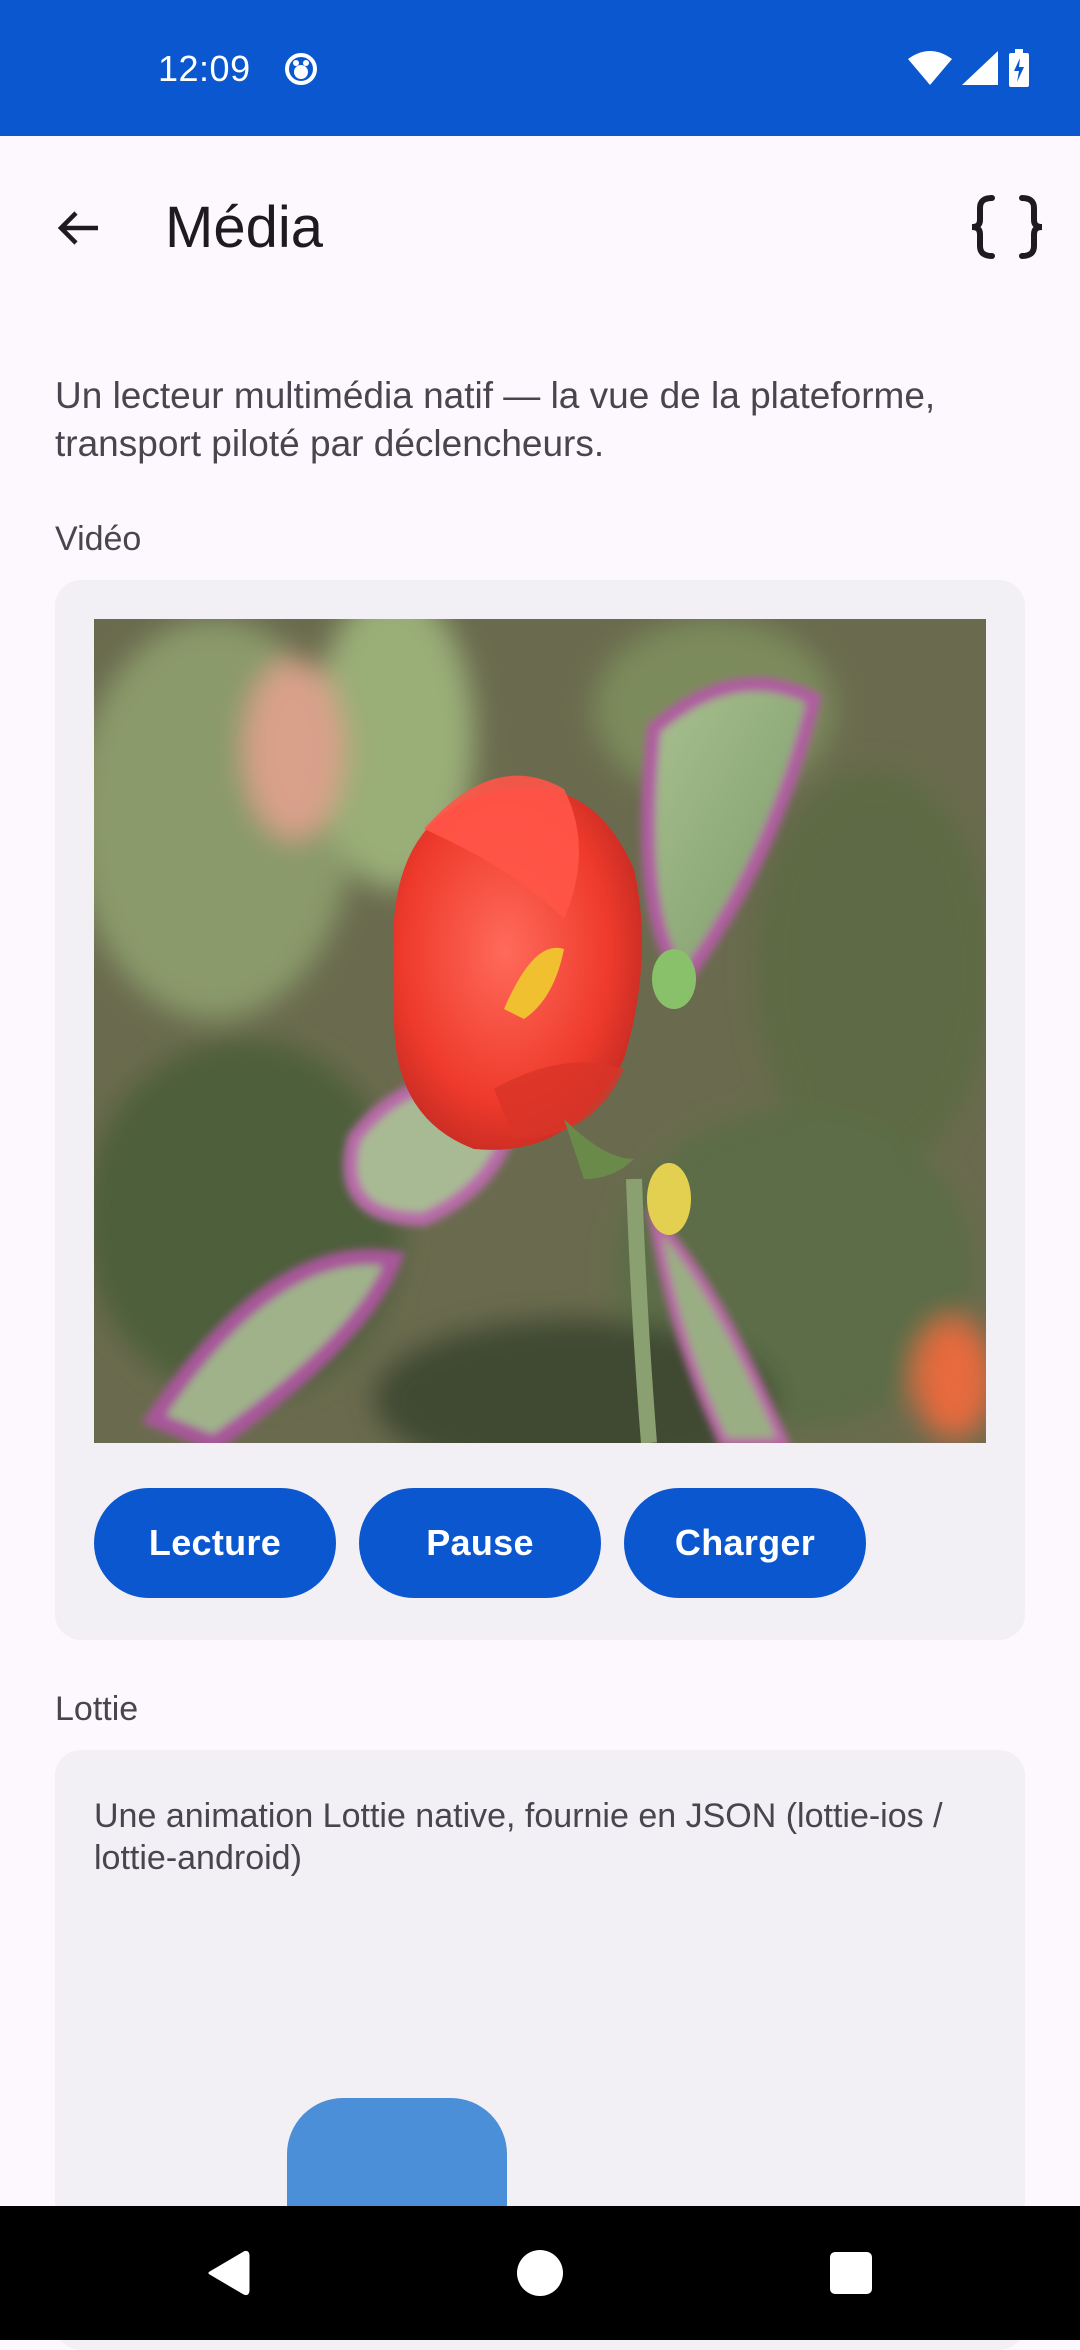  Describe the element at coordinates (244, 227) in the screenshot. I see `page-title: Média` at that location.